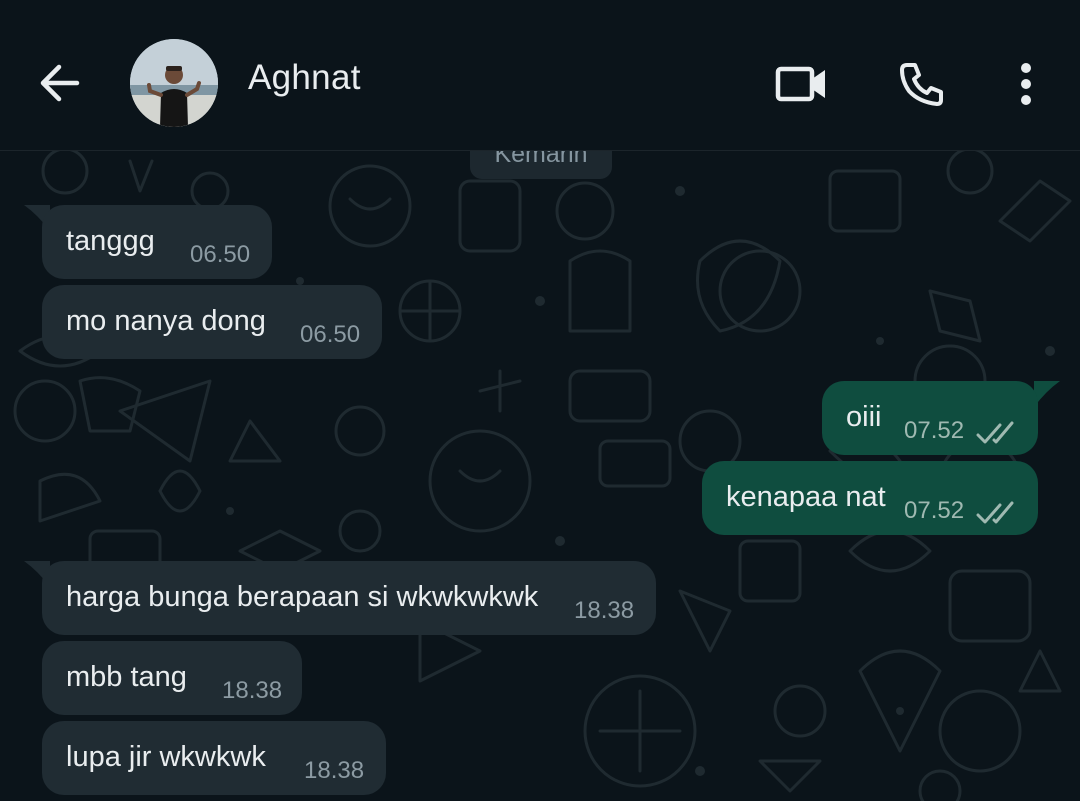 The width and height of the screenshot is (1080, 801). I want to click on message-bubble-incoming: tanggg 06.50, so click(157, 242).